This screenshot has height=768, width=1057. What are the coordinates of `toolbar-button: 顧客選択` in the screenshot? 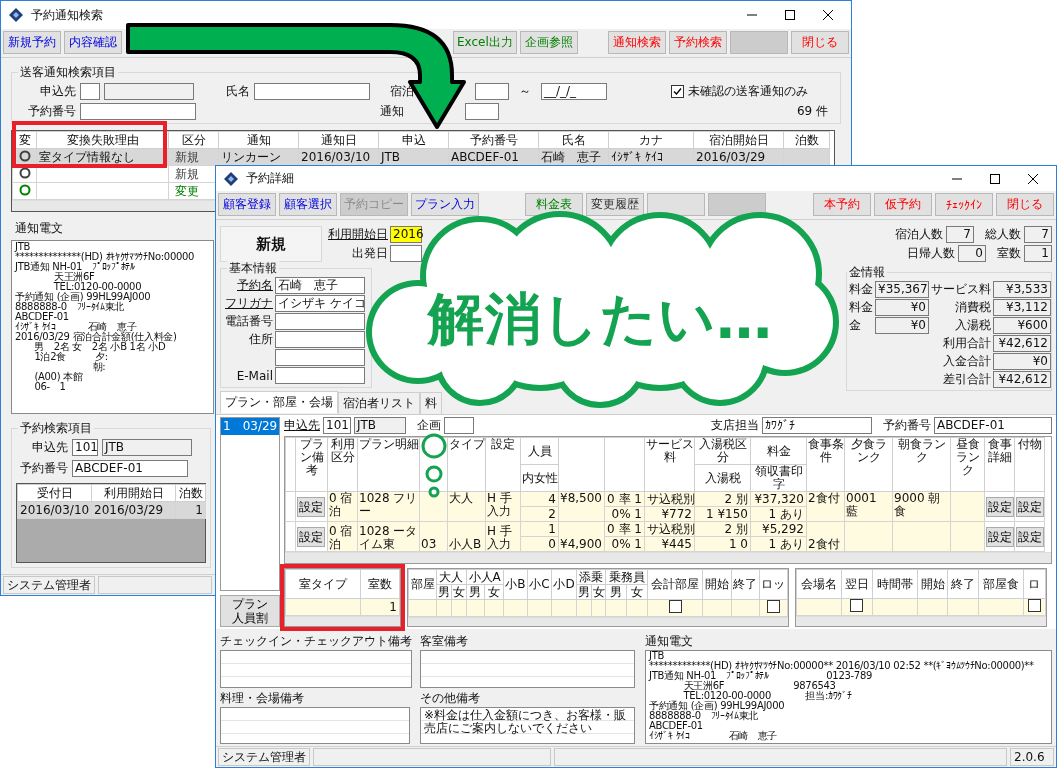 It's located at (308, 204).